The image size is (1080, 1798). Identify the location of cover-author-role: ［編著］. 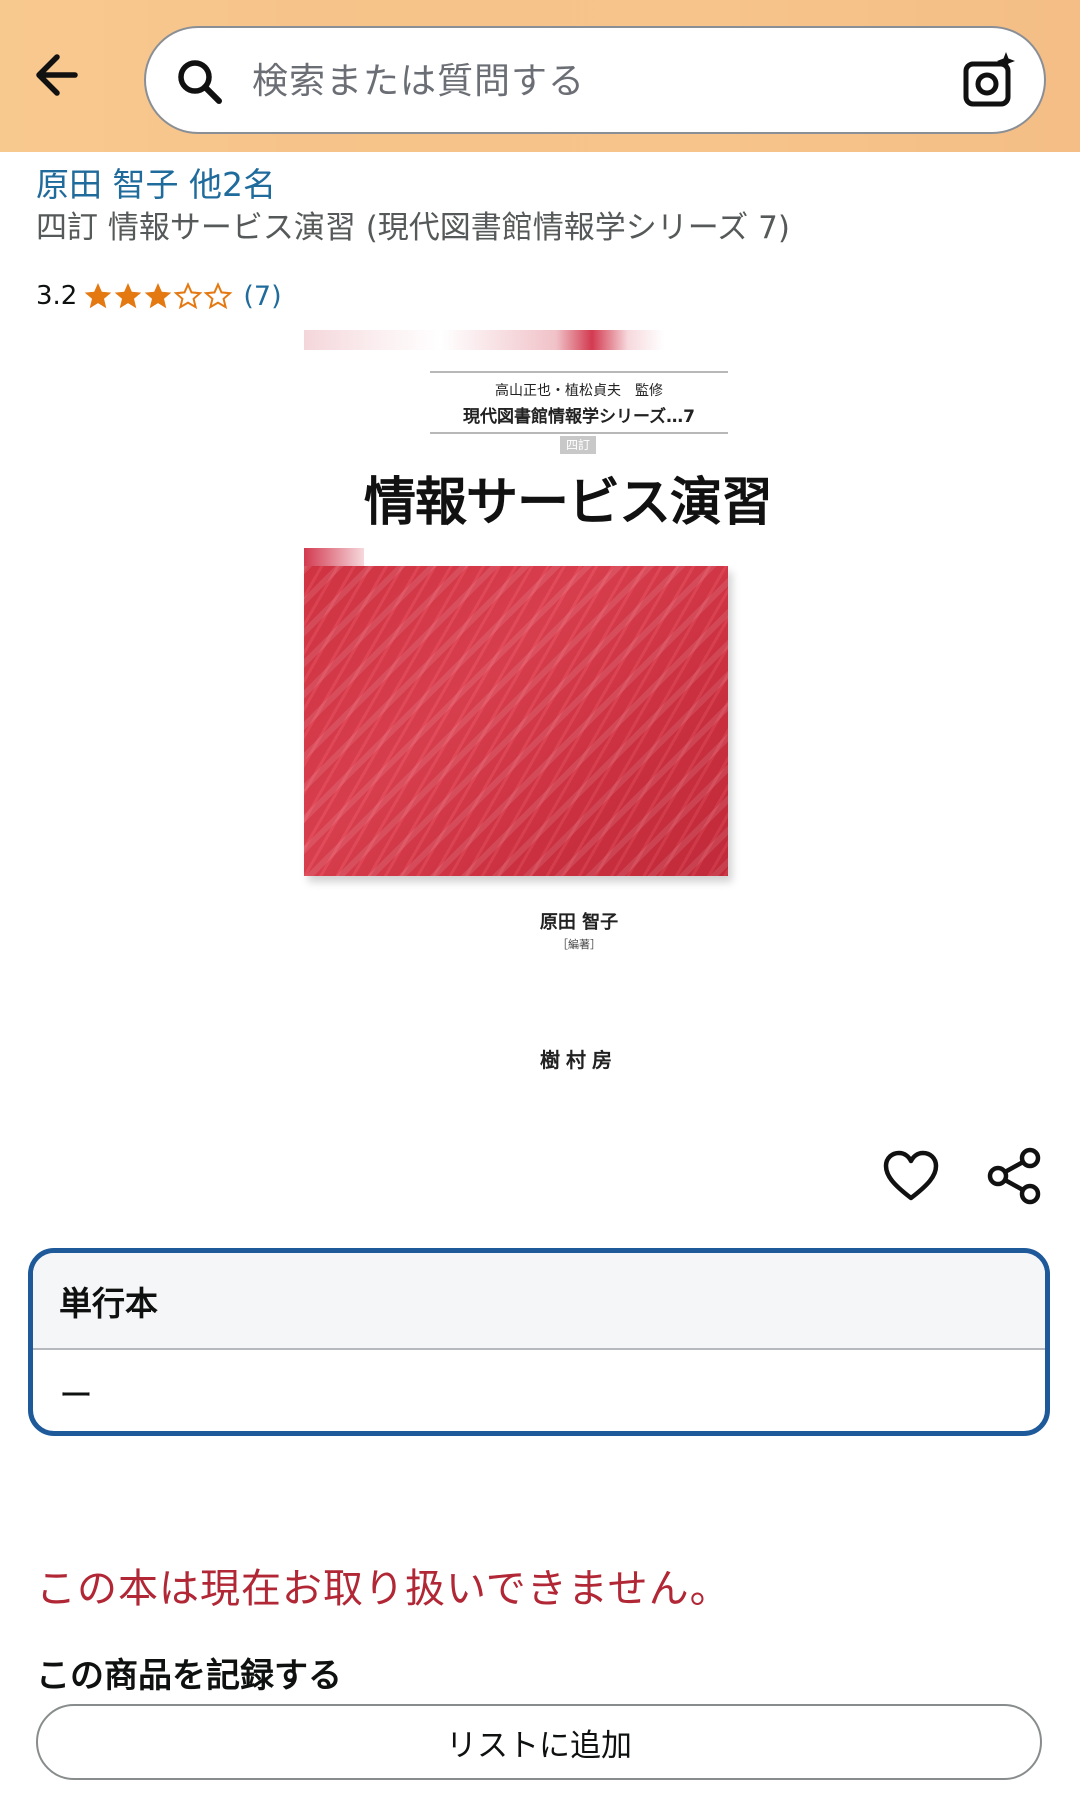
(579, 944).